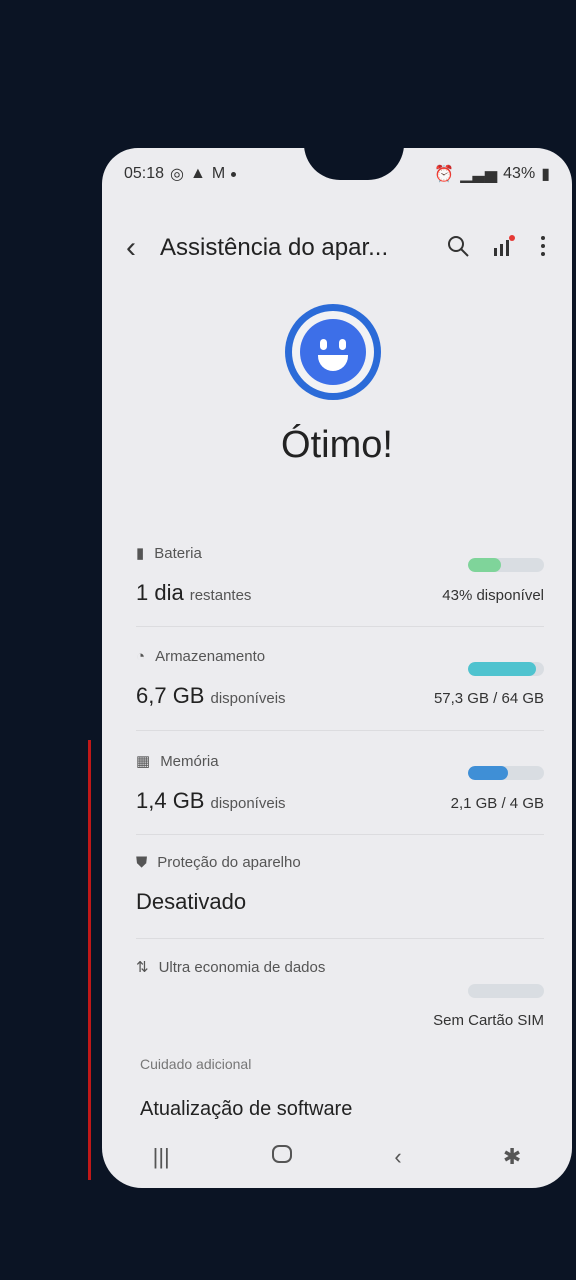 This screenshot has height=1280, width=576. What do you see at coordinates (142, 967) in the screenshot?
I see `data-saver-icon: ⇅` at bounding box center [142, 967].